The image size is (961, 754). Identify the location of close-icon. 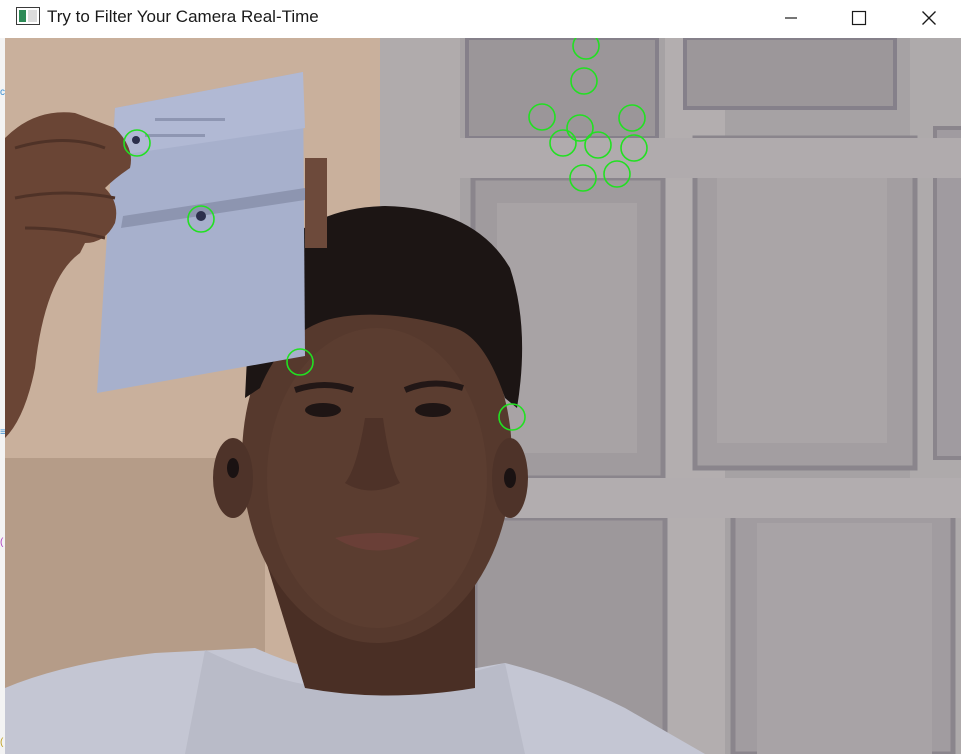
(929, 18).